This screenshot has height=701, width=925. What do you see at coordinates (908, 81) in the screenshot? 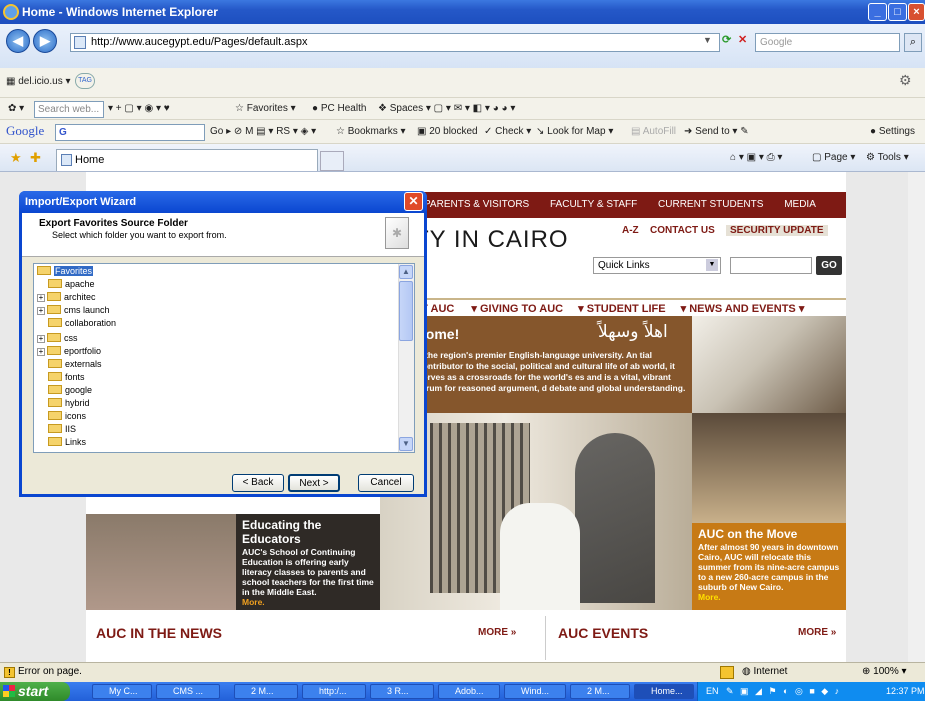
I see `toolbar-options-icon: ⚙` at bounding box center [908, 81].